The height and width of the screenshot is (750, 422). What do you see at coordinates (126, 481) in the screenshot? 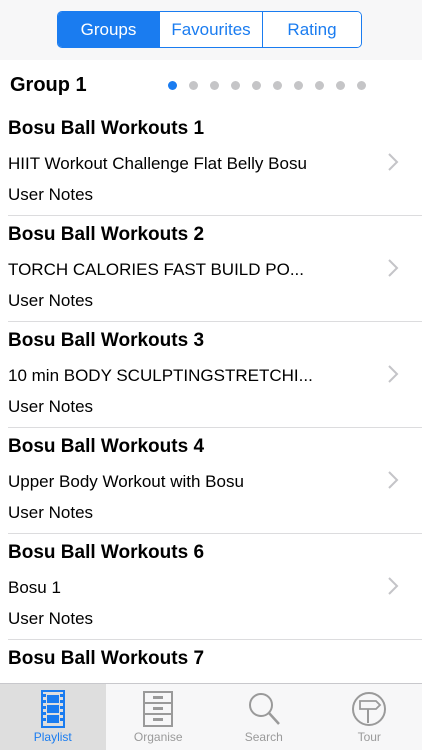
I see `item-subtitle: Upper Body Workout with Bosu` at bounding box center [126, 481].